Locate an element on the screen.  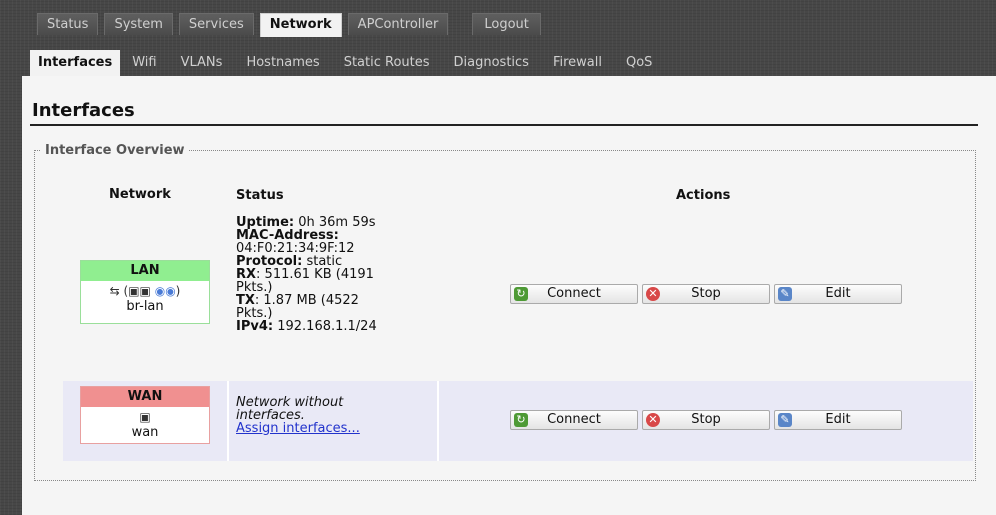
title-divider is located at coordinates (504, 125).